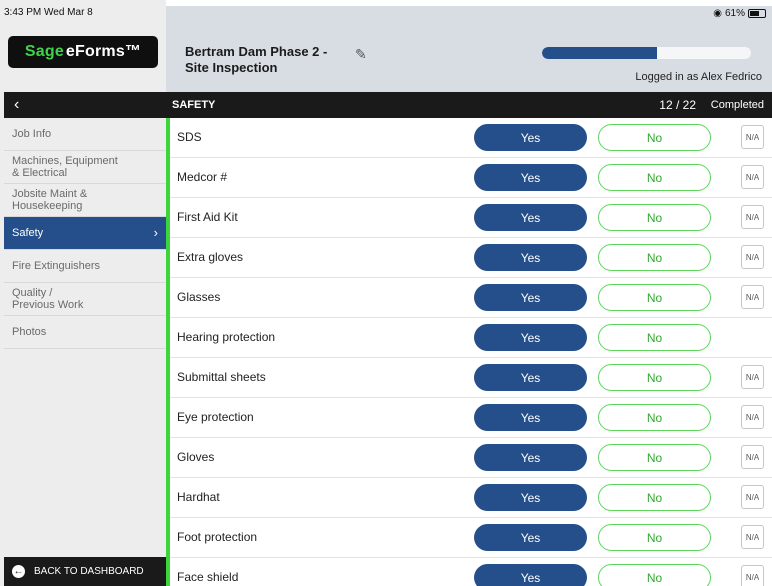 This screenshot has height=586, width=772. Describe the element at coordinates (18, 571) in the screenshot. I see `arrow-left-circle-icon: ←` at that location.